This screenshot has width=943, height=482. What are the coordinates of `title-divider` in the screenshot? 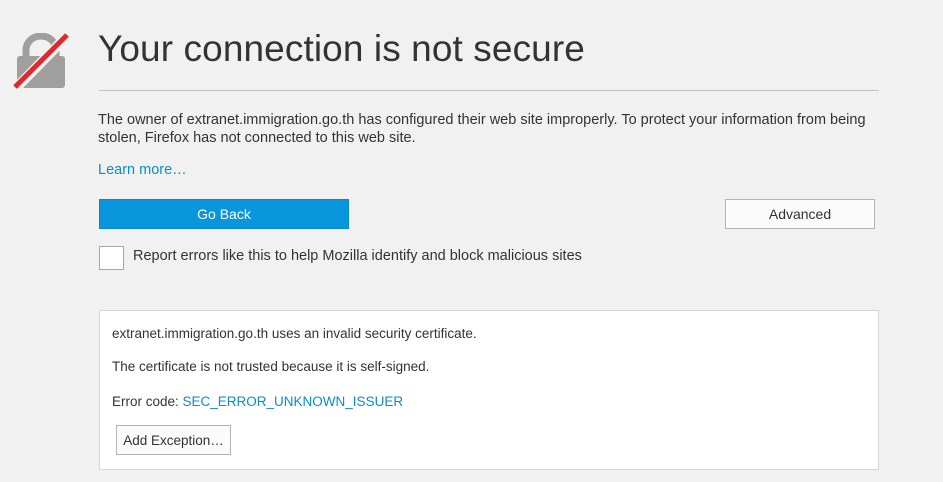 It's located at (489, 90).